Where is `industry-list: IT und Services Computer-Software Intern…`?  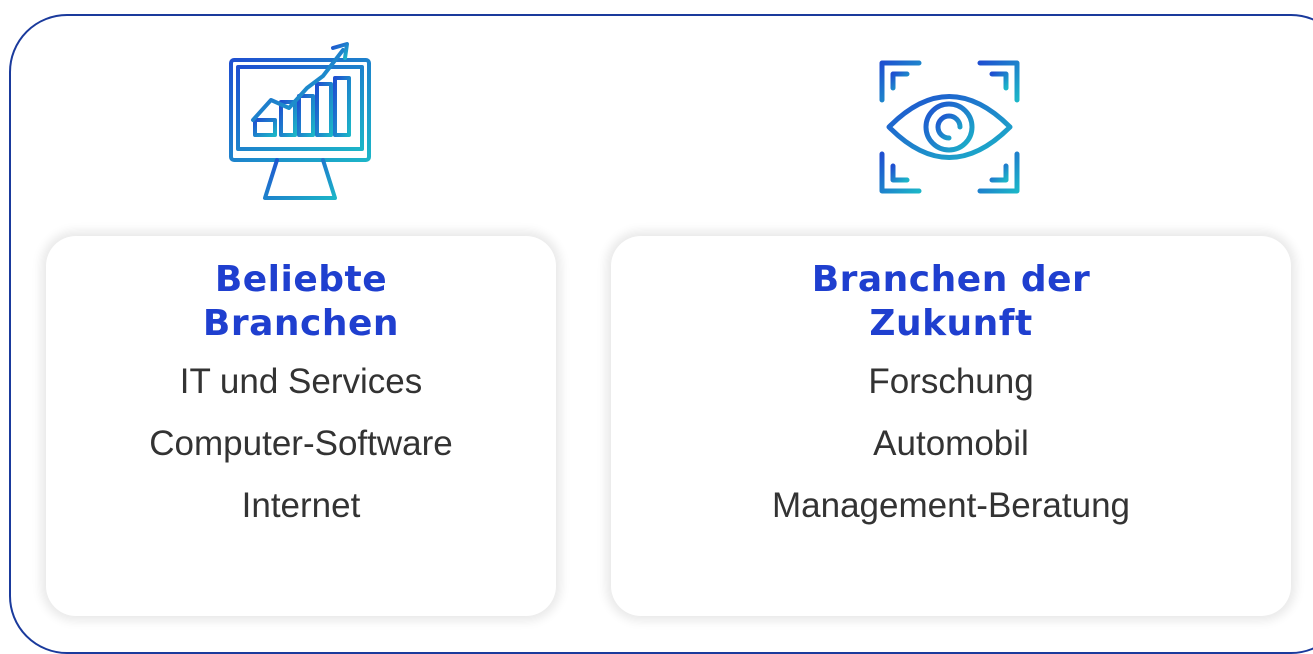 industry-list: IT und Services Computer-Software Intern… is located at coordinates (301, 444).